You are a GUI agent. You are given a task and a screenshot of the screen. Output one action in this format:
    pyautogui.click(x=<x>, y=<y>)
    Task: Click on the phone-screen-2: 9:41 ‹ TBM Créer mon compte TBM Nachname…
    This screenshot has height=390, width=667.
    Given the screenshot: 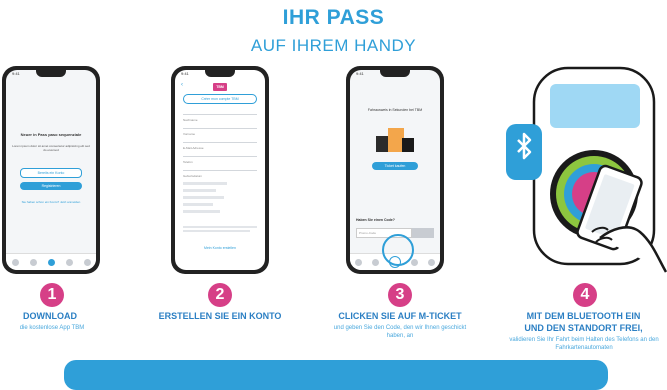 What is the action you would take?
    pyautogui.click(x=220, y=170)
    